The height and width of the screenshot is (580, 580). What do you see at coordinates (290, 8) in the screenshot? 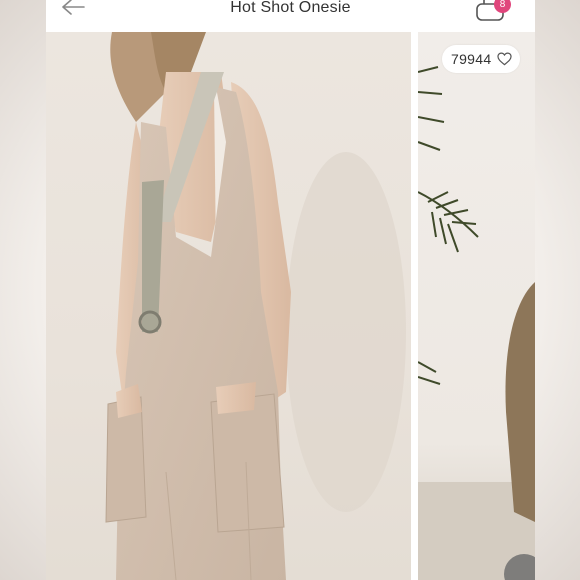
I see `page-title: Hot Shot Onesie` at bounding box center [290, 8].